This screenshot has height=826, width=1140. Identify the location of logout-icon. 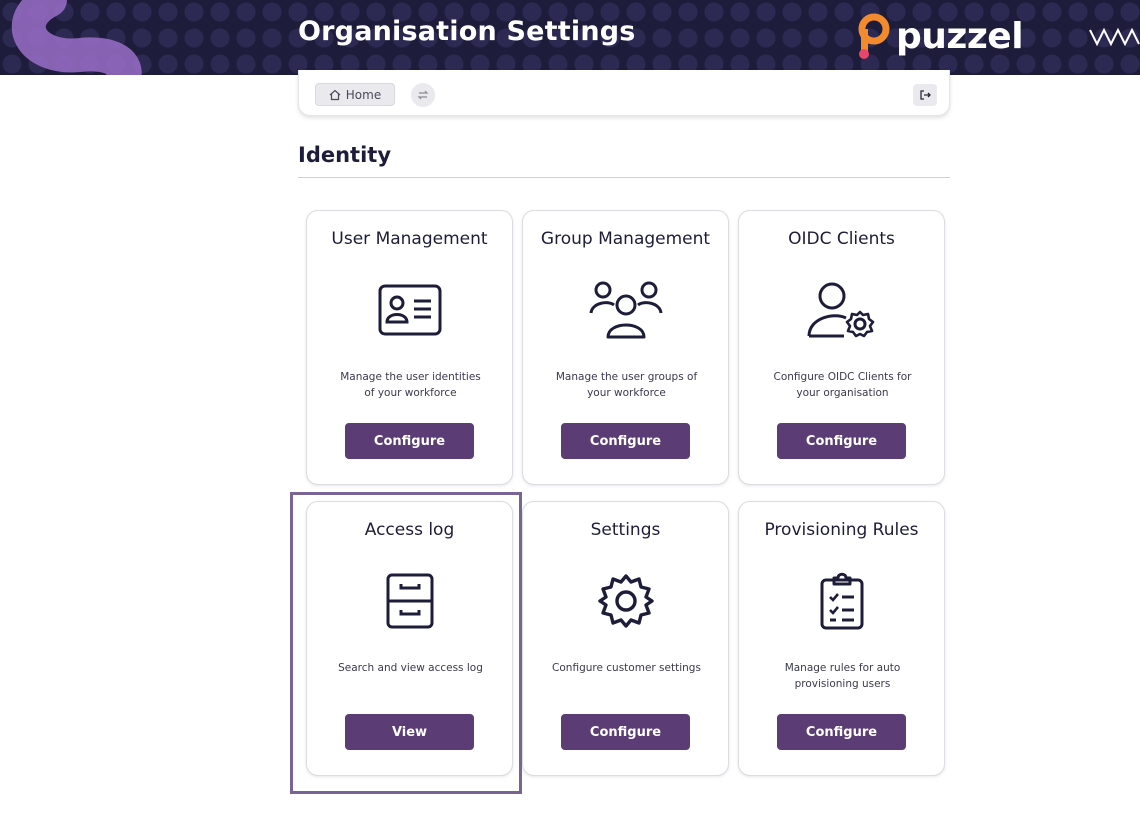
(925, 95).